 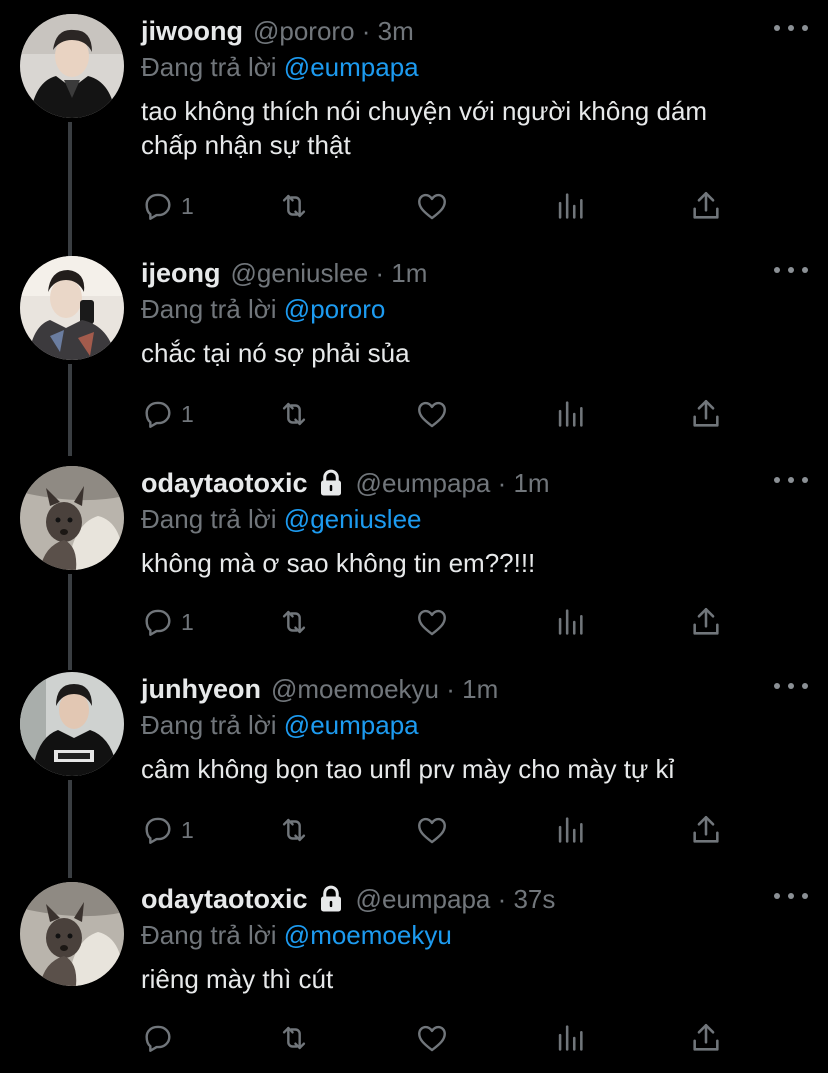 What do you see at coordinates (368, 935) in the screenshot?
I see `replying-to-handle: @moemoekyu` at bounding box center [368, 935].